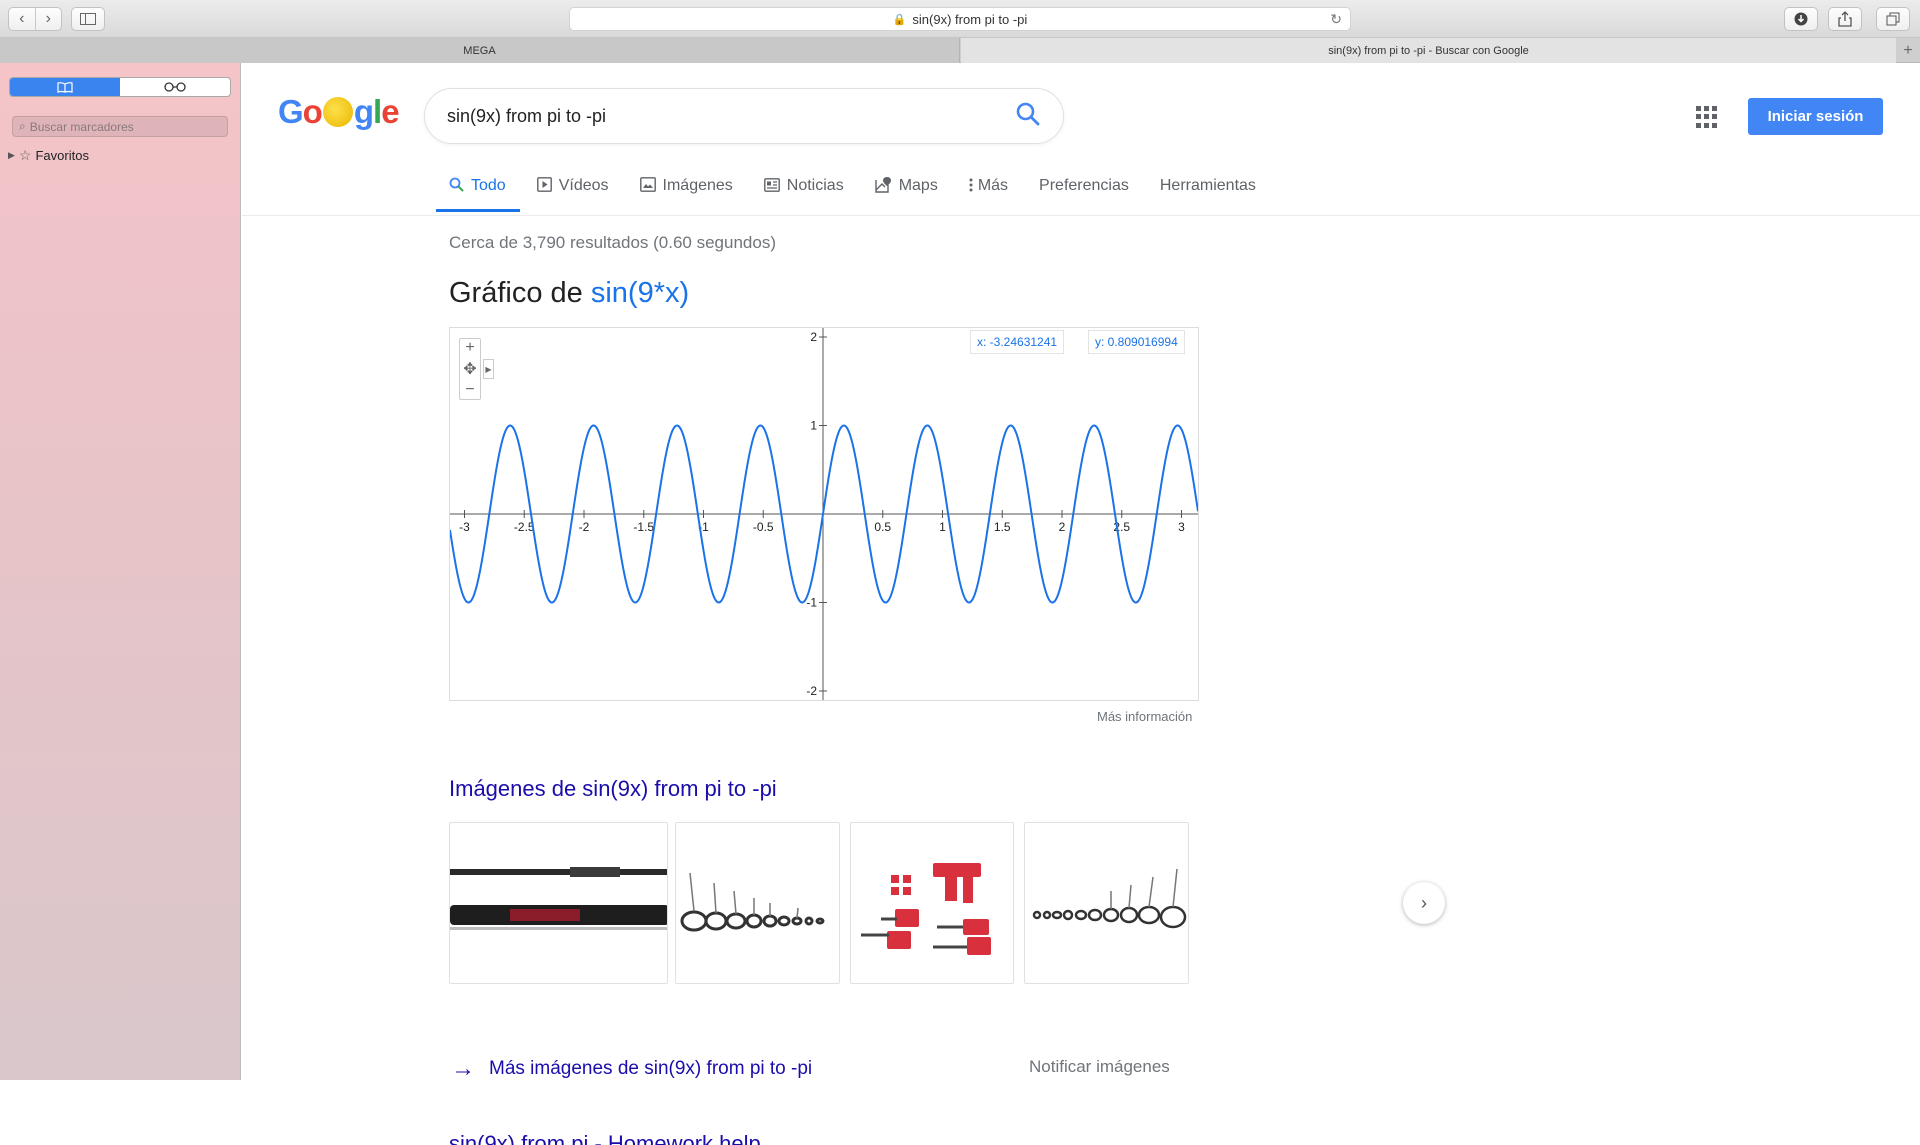  What do you see at coordinates (22, 126) in the screenshot?
I see `search-icon: ⌕` at bounding box center [22, 126].